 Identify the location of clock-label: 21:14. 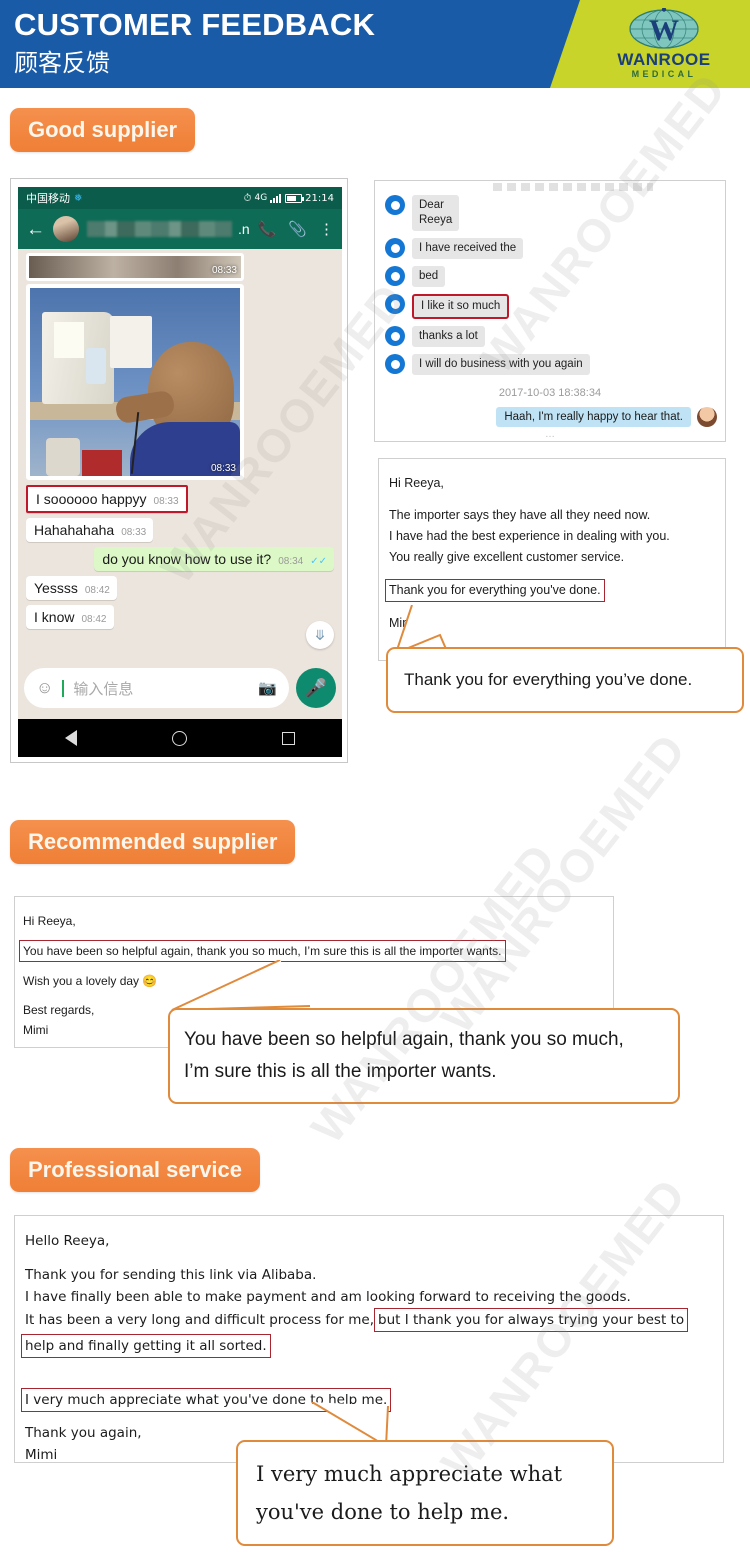
(319, 198).